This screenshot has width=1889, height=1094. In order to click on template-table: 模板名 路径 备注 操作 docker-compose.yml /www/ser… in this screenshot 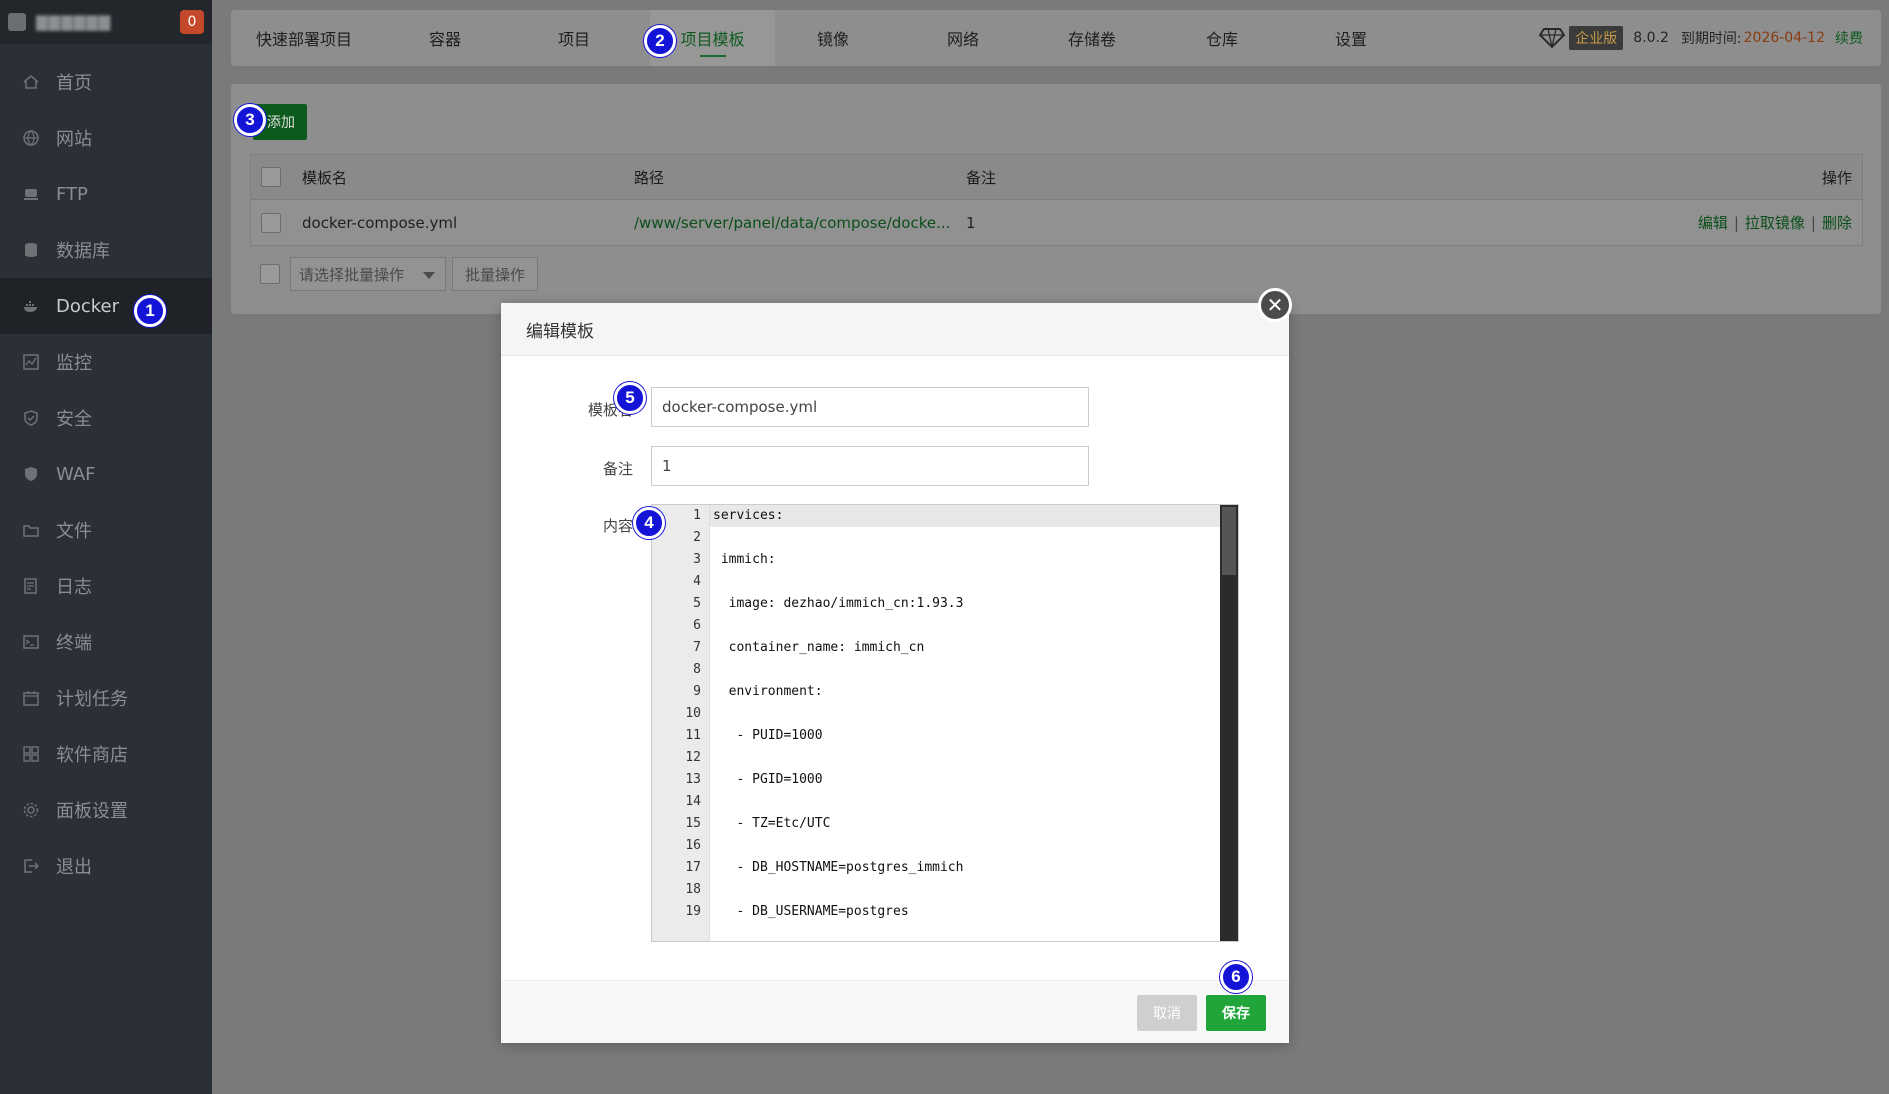, I will do `click(1056, 200)`.